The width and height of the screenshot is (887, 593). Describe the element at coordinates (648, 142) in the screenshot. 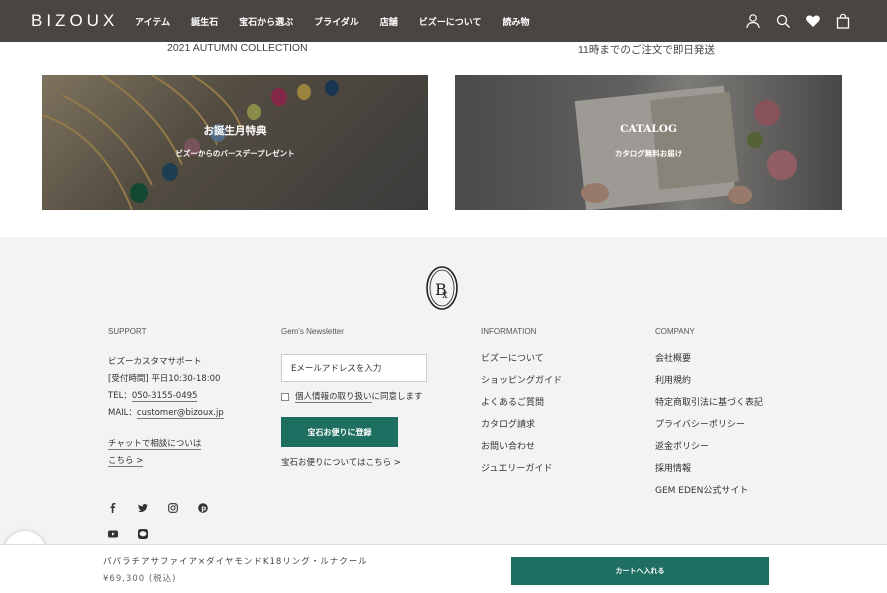

I see `catalog-banner: CATALOG カタログ無料お届け` at that location.